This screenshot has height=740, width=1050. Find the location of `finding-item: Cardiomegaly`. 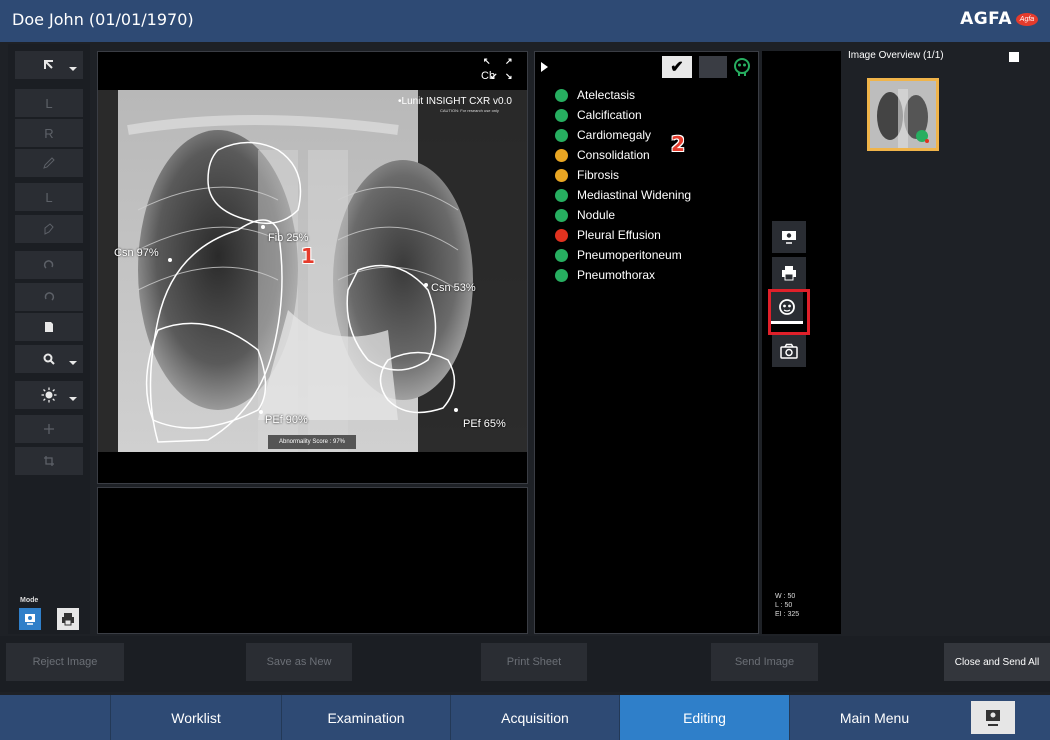

finding-item: Cardiomegaly is located at coordinates (623, 135).